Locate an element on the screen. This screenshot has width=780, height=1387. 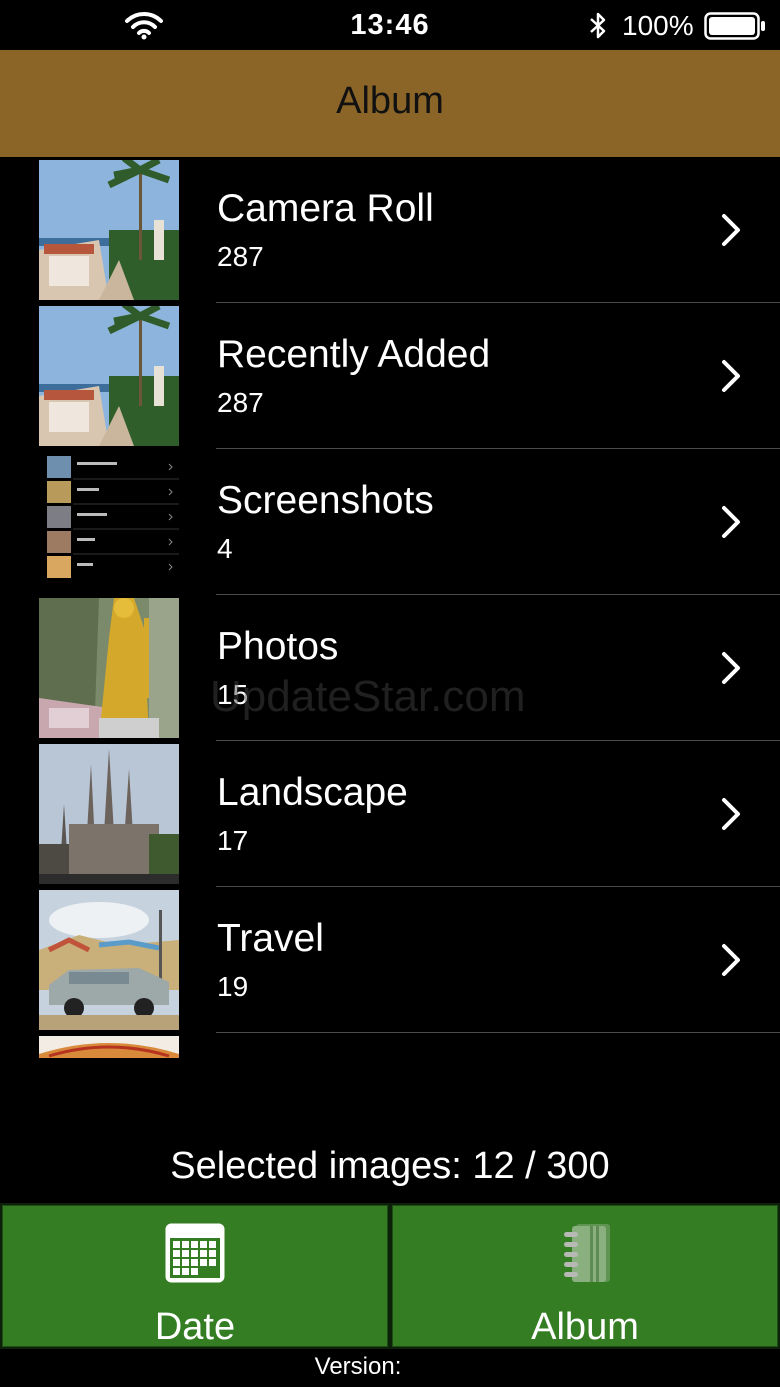
bluetooth-icon is located at coordinates (598, 28).